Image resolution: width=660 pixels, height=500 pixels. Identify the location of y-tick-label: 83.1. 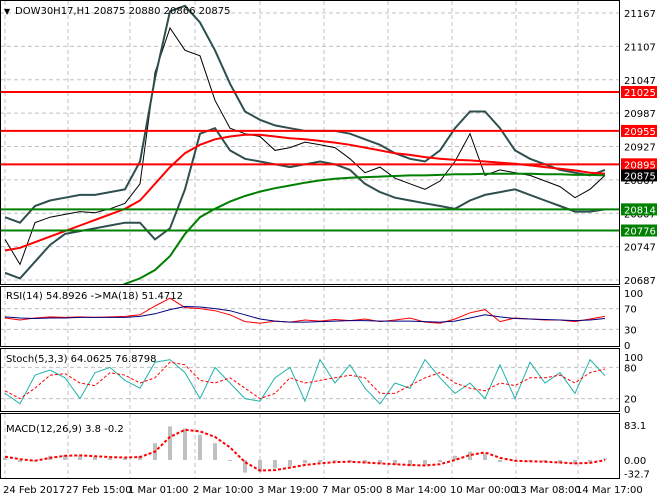
(635, 426).